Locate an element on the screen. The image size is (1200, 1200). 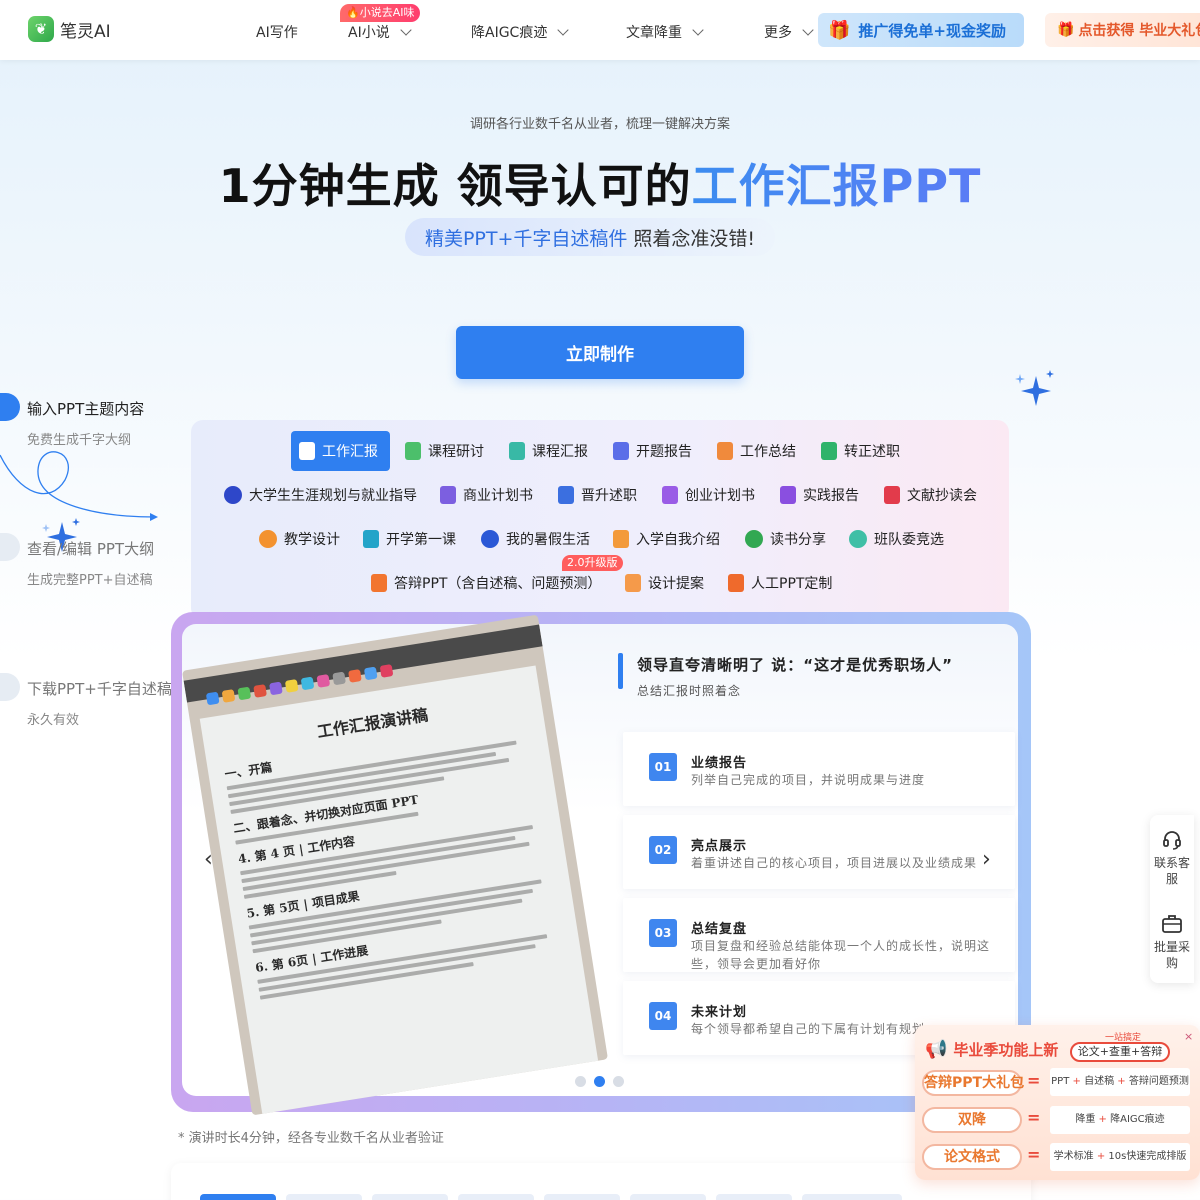
step-2: 查看/编辑 PPT大纲 生成完整PPT+自述稿 is located at coordinates (77, 560).